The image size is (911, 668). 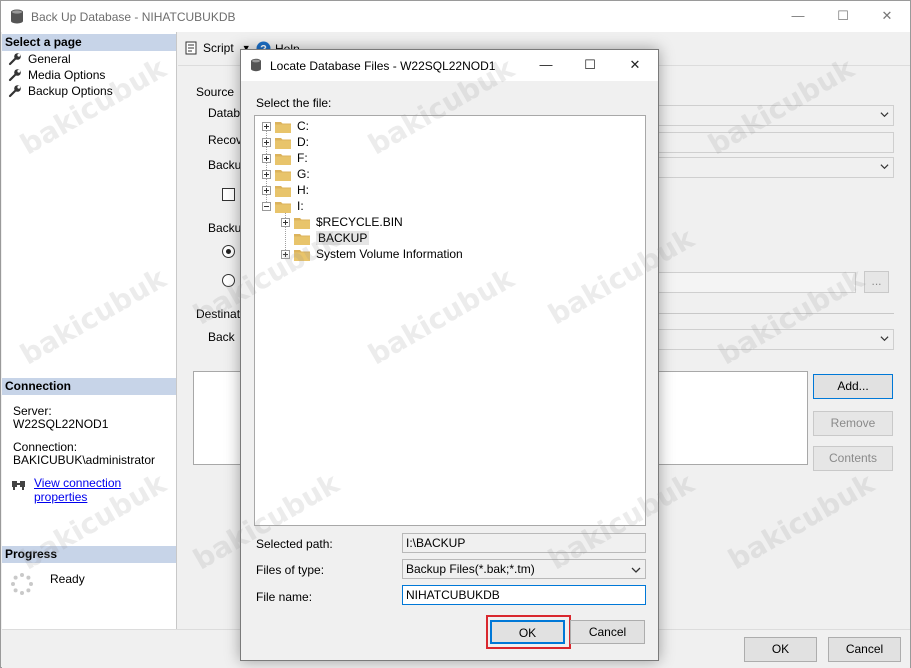 What do you see at coordinates (228, 280) in the screenshot?
I see `files-filegroups-radio` at bounding box center [228, 280].